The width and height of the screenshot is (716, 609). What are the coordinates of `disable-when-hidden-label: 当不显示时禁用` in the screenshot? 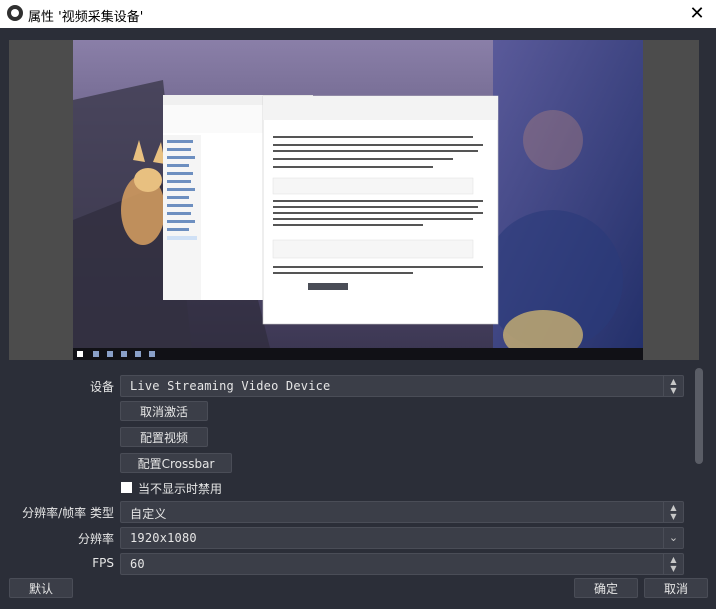 It's located at (180, 489).